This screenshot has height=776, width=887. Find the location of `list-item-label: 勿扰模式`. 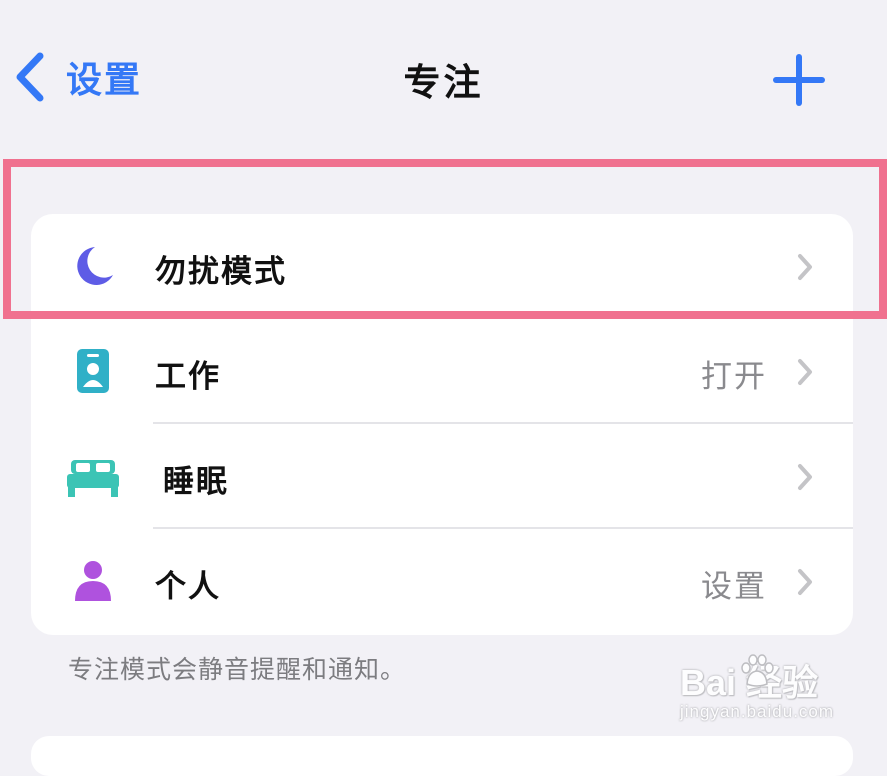

list-item-label: 勿扰模式 is located at coordinates (221, 272).